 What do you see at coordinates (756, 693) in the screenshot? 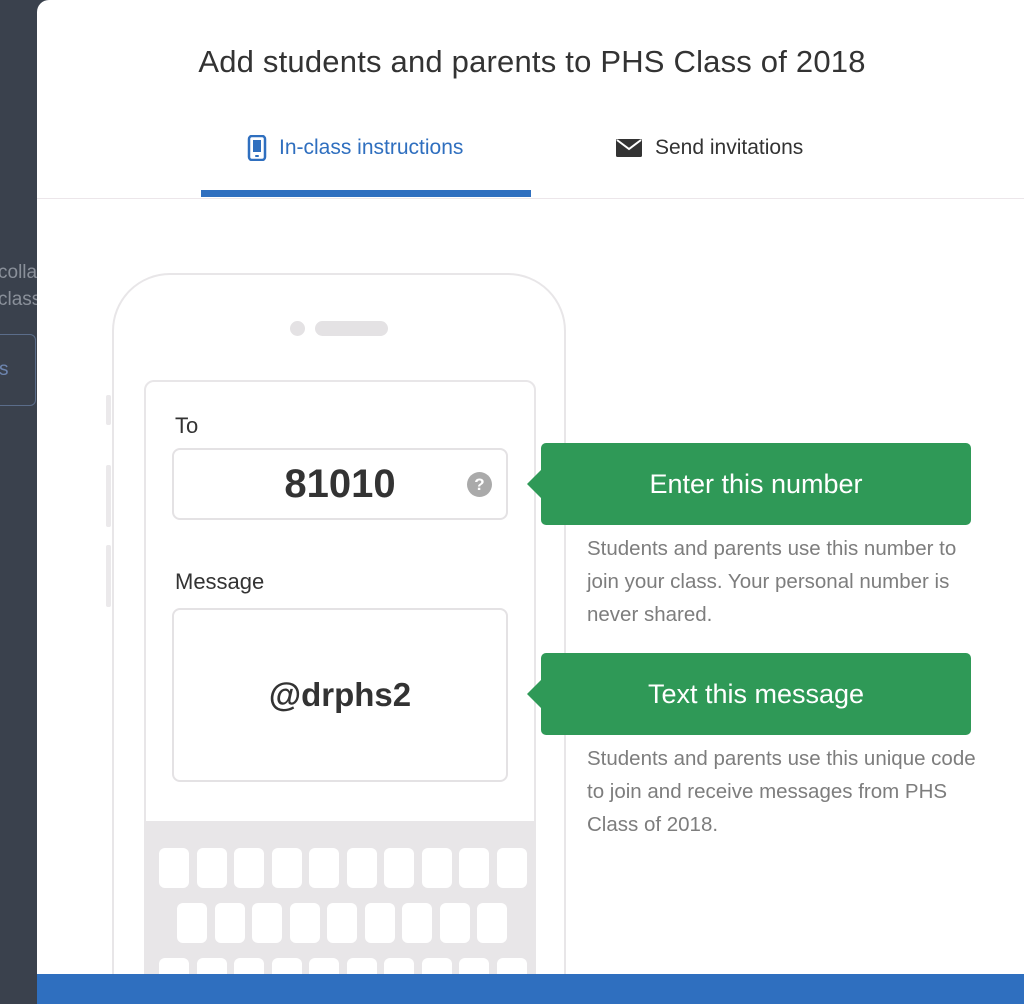
I see `callout-title: Text this message` at bounding box center [756, 693].